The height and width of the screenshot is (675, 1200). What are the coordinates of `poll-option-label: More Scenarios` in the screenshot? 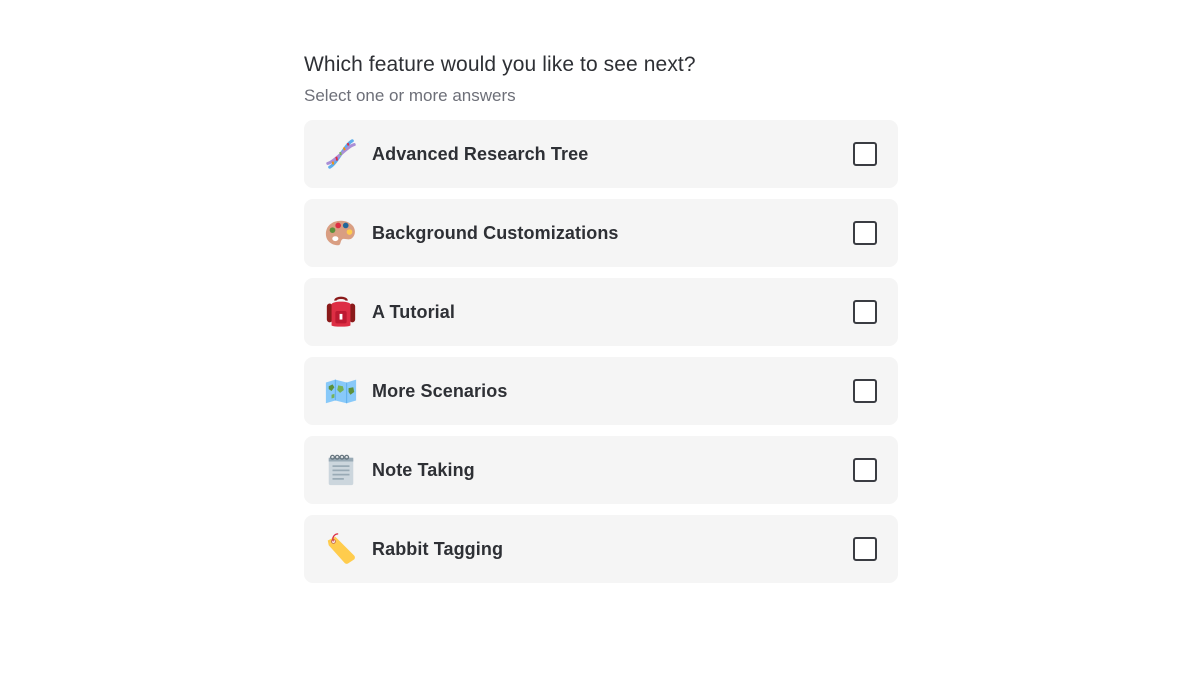 It's located at (440, 390).